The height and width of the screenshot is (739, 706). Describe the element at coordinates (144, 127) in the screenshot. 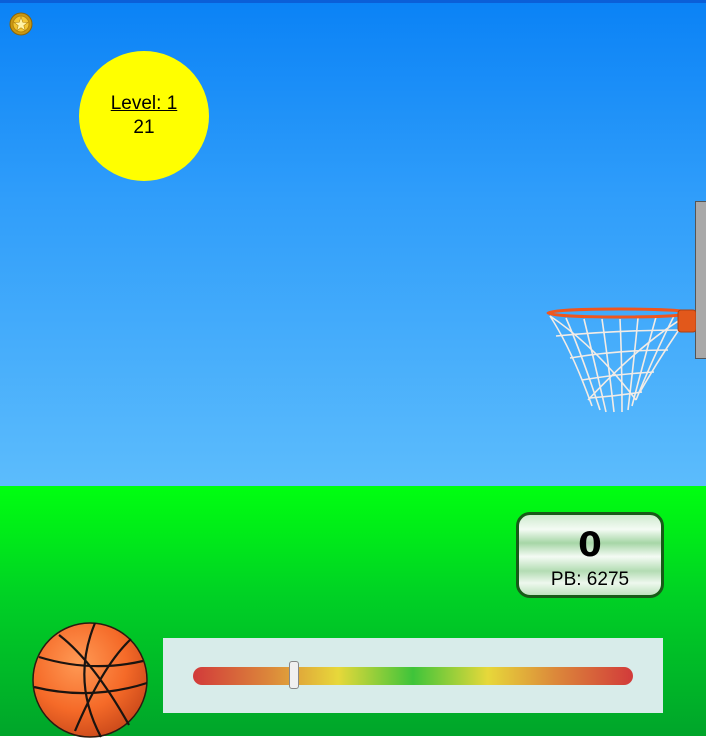

I see `time-remaining: 21` at that location.